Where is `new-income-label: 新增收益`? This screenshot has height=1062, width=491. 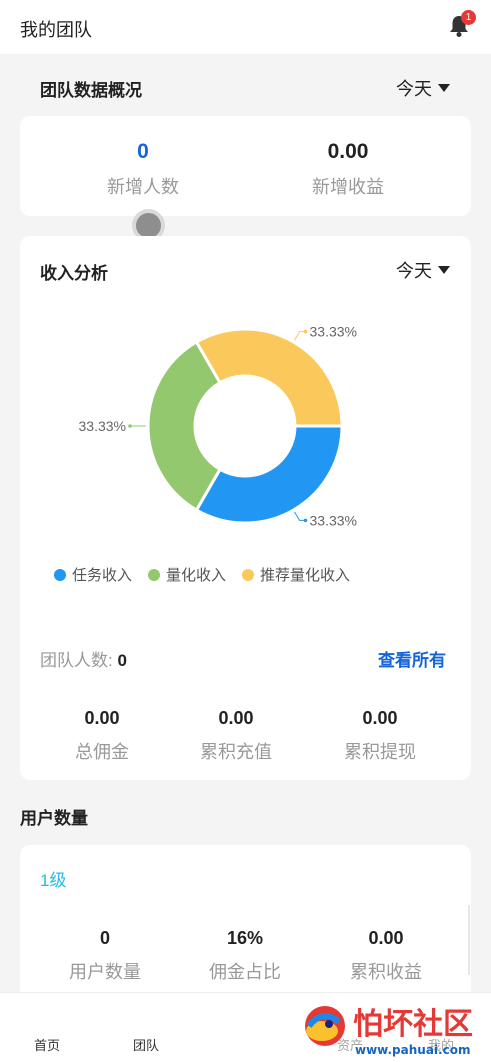 new-income-label: 新增收益 is located at coordinates (348, 187).